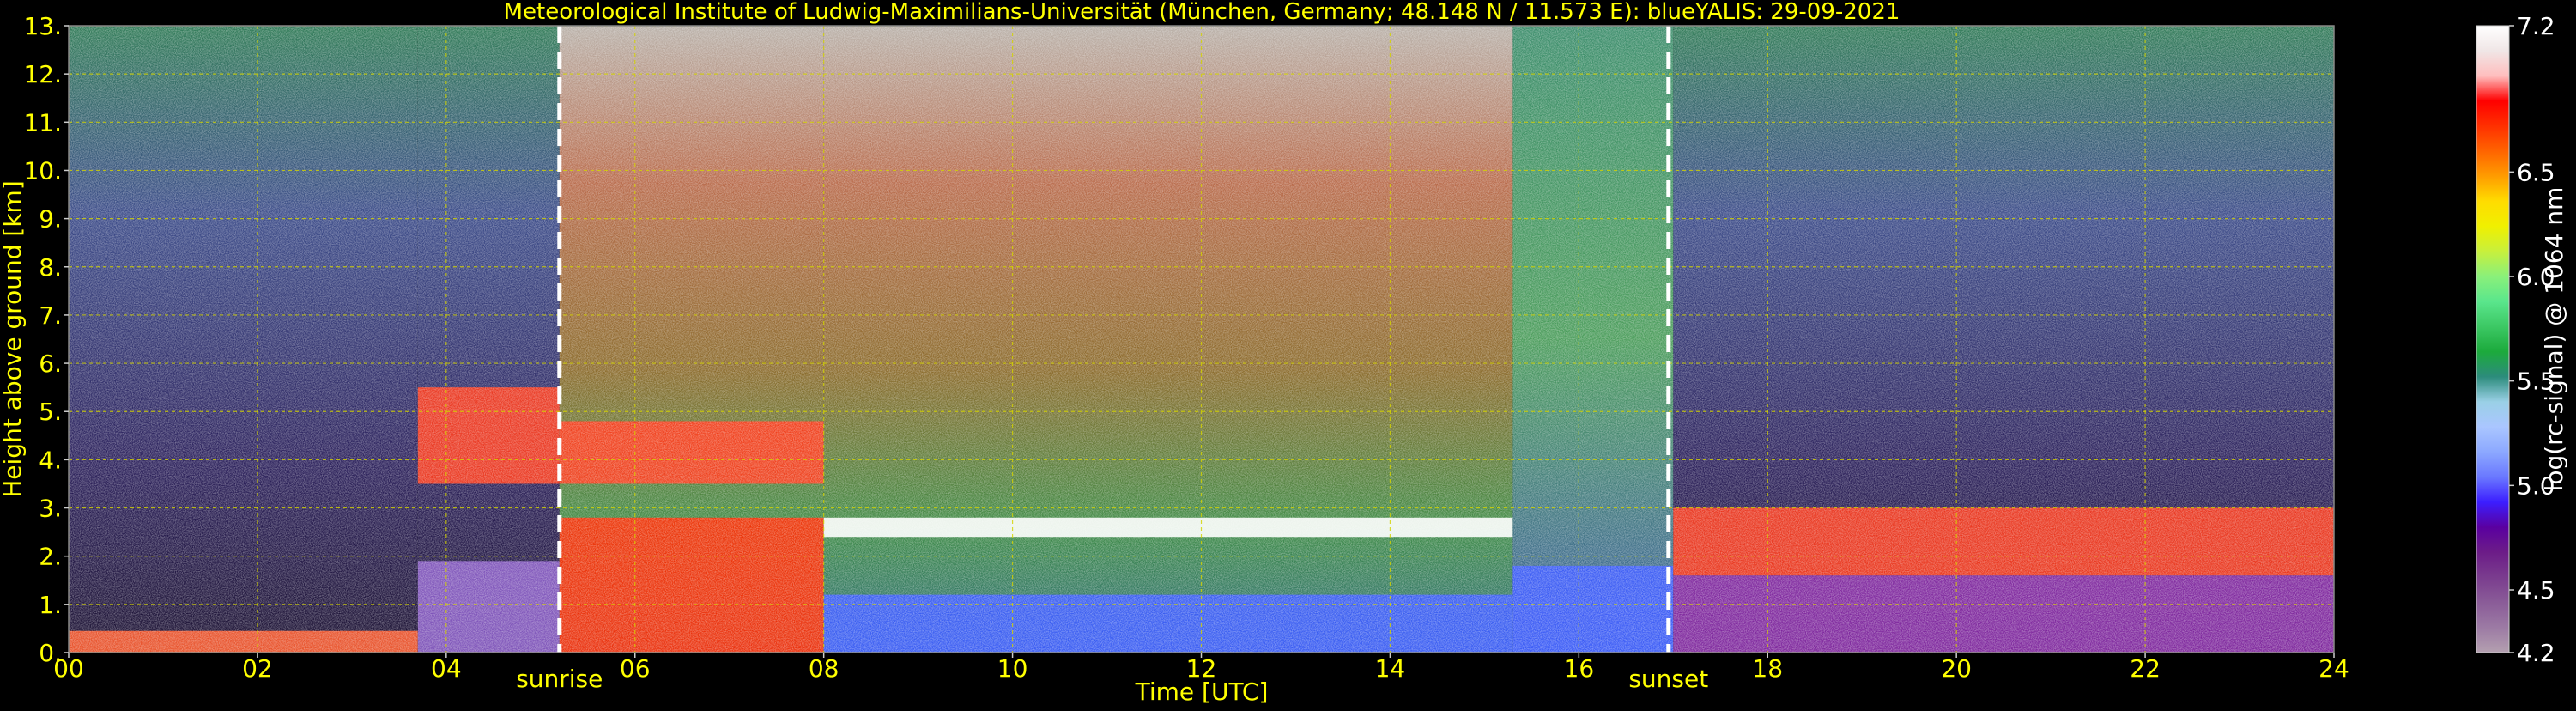 The height and width of the screenshot is (711, 2576). I want to click on y-tick-label: 2., so click(50, 557).